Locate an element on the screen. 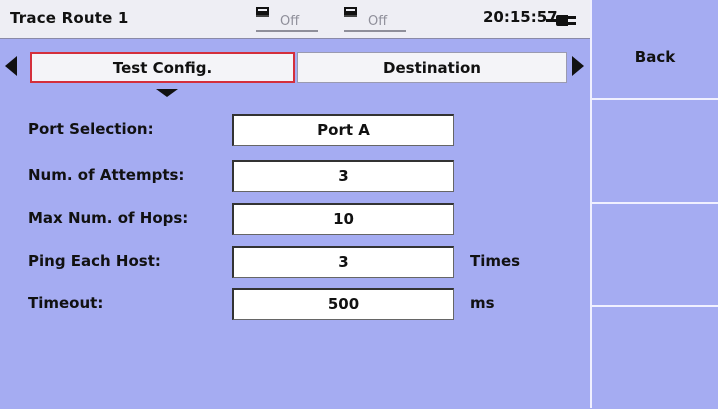  back-button-label: Back is located at coordinates (655, 57).